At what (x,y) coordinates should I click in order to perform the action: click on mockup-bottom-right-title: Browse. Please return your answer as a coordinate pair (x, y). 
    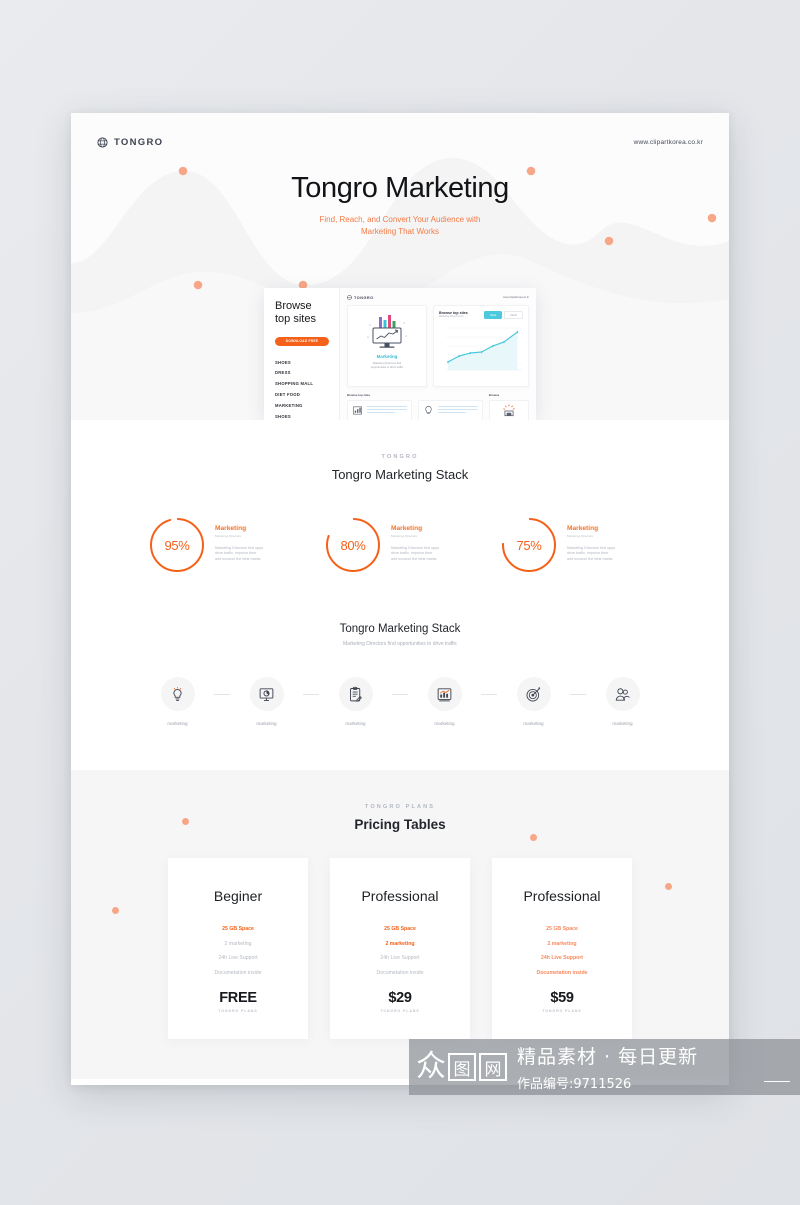
    Looking at the image, I should click on (494, 395).